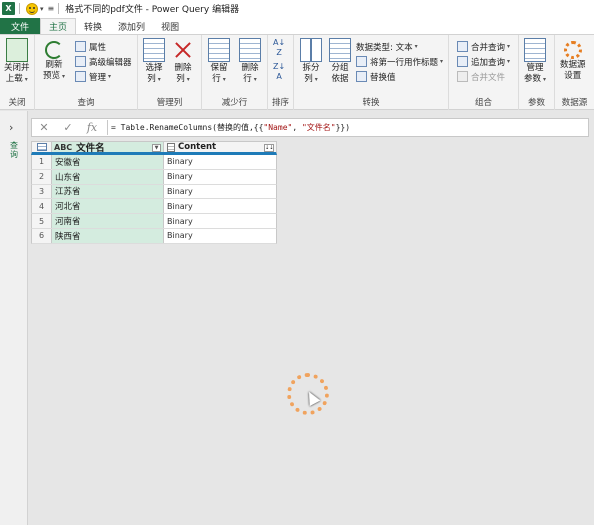  Describe the element at coordinates (483, 61) in the screenshot. I see `append-queries-button: 追加查询 ▾` at that location.